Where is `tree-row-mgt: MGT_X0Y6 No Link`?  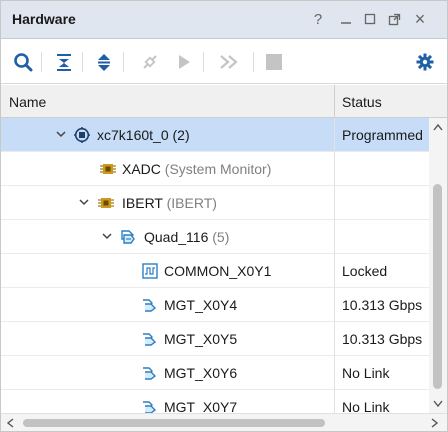 tree-row-mgt: MGT_X0Y6 No Link is located at coordinates (215, 373).